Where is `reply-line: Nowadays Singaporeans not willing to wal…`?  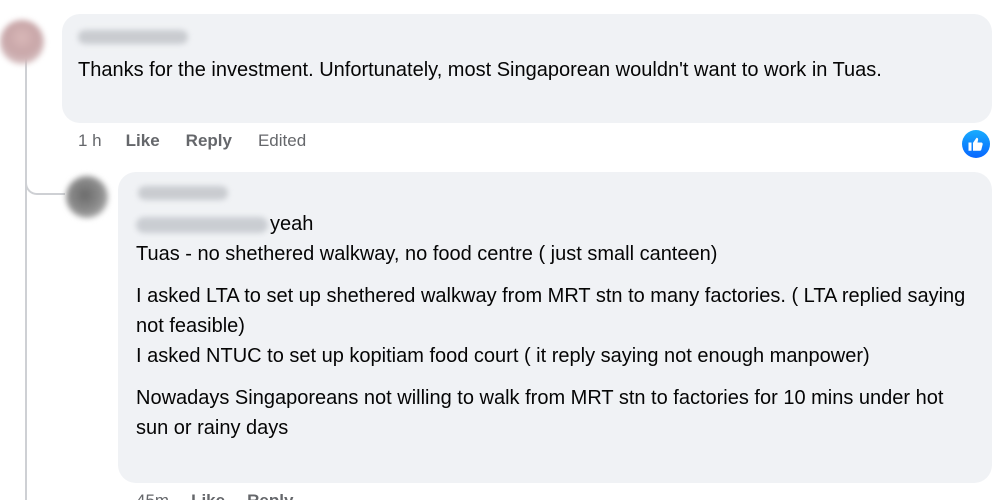 reply-line: Nowadays Singaporeans not willing to wal… is located at coordinates (540, 413).